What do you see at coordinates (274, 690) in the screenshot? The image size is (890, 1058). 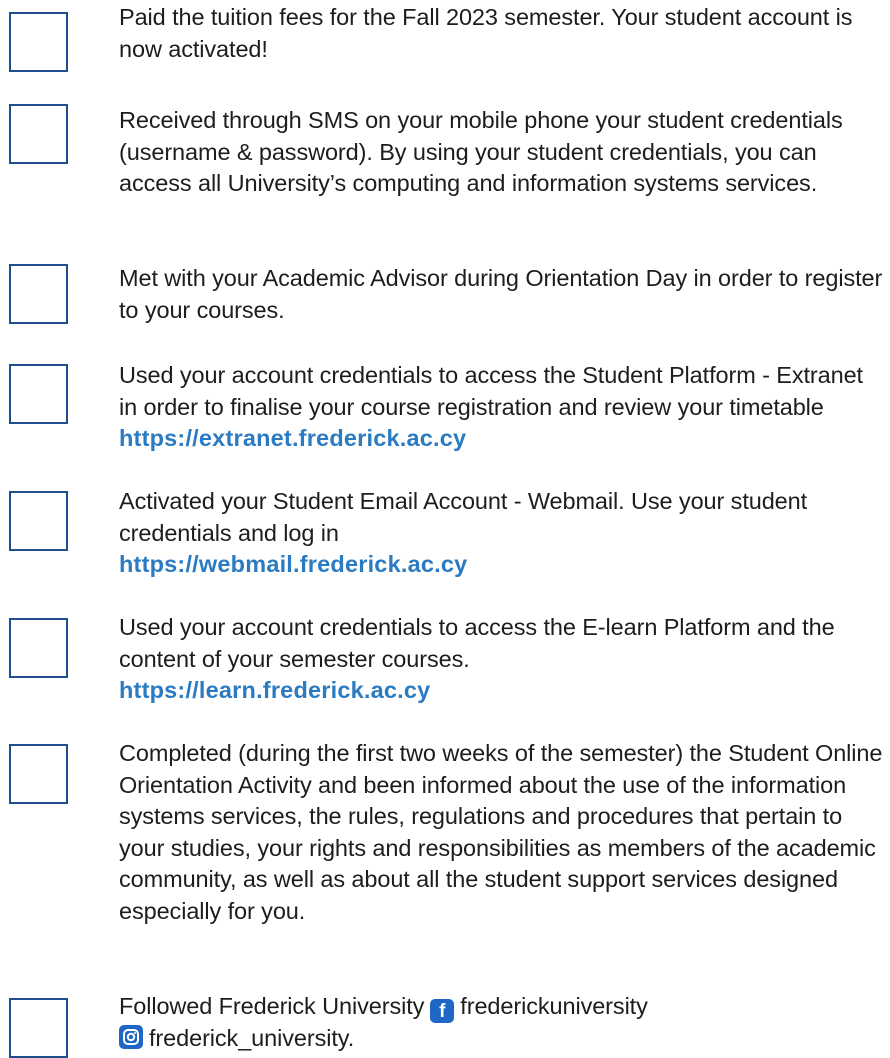 I see `elearn-link: https://learn.frederick.ac.cy` at bounding box center [274, 690].